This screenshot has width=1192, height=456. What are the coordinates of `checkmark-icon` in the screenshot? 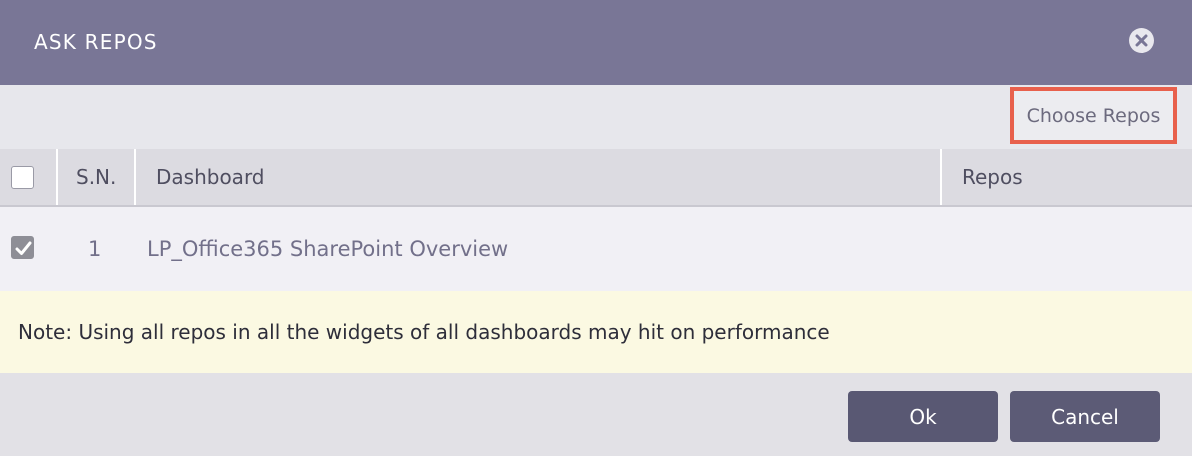 It's located at (23, 248).